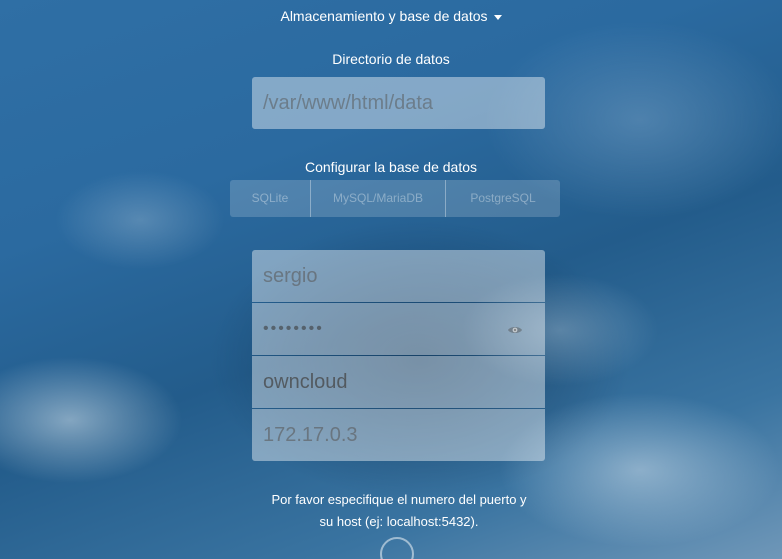  Describe the element at coordinates (398, 276) in the screenshot. I see `database-user-field: sergio` at that location.